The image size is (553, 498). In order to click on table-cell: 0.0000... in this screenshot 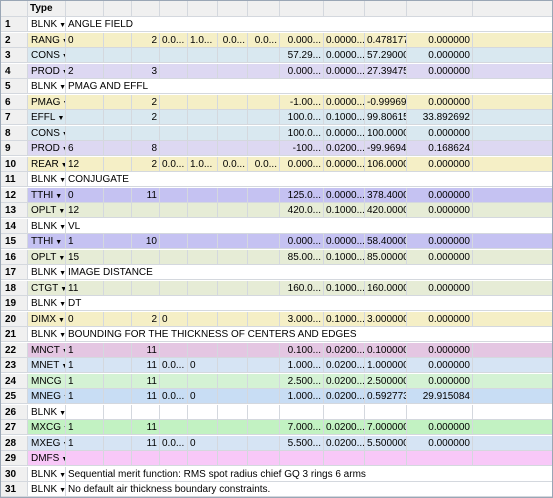, I will do `click(344, 241)`.